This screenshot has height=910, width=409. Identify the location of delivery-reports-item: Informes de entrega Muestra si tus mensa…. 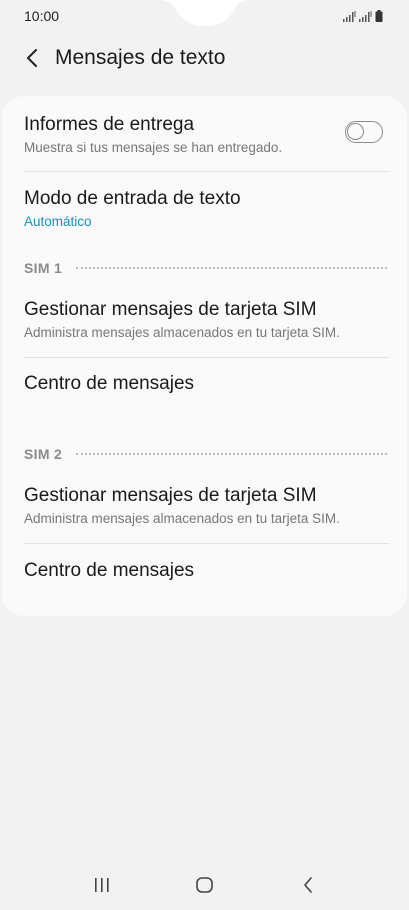
(205, 135).